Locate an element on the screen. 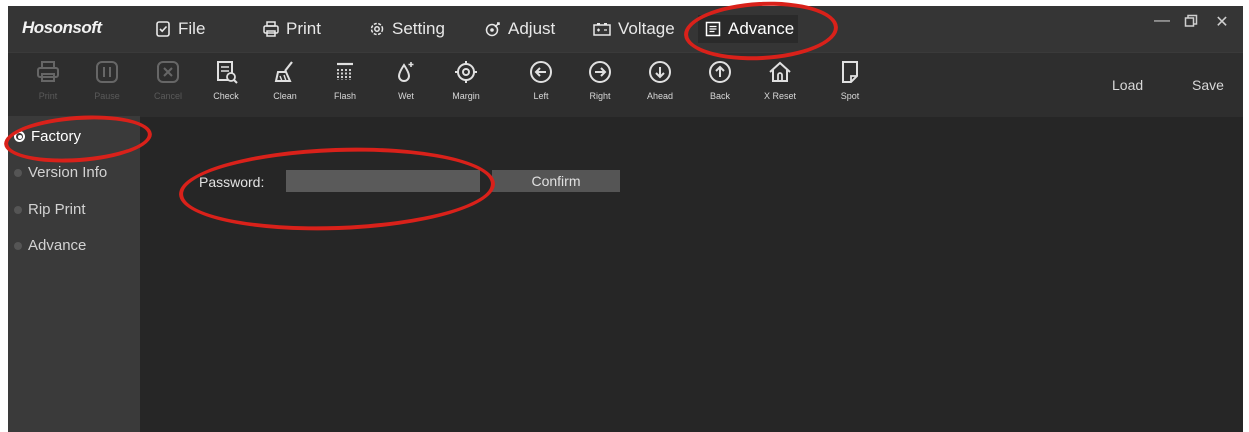 This screenshot has width=1249, height=432. confirm-button: Confirm is located at coordinates (556, 181).